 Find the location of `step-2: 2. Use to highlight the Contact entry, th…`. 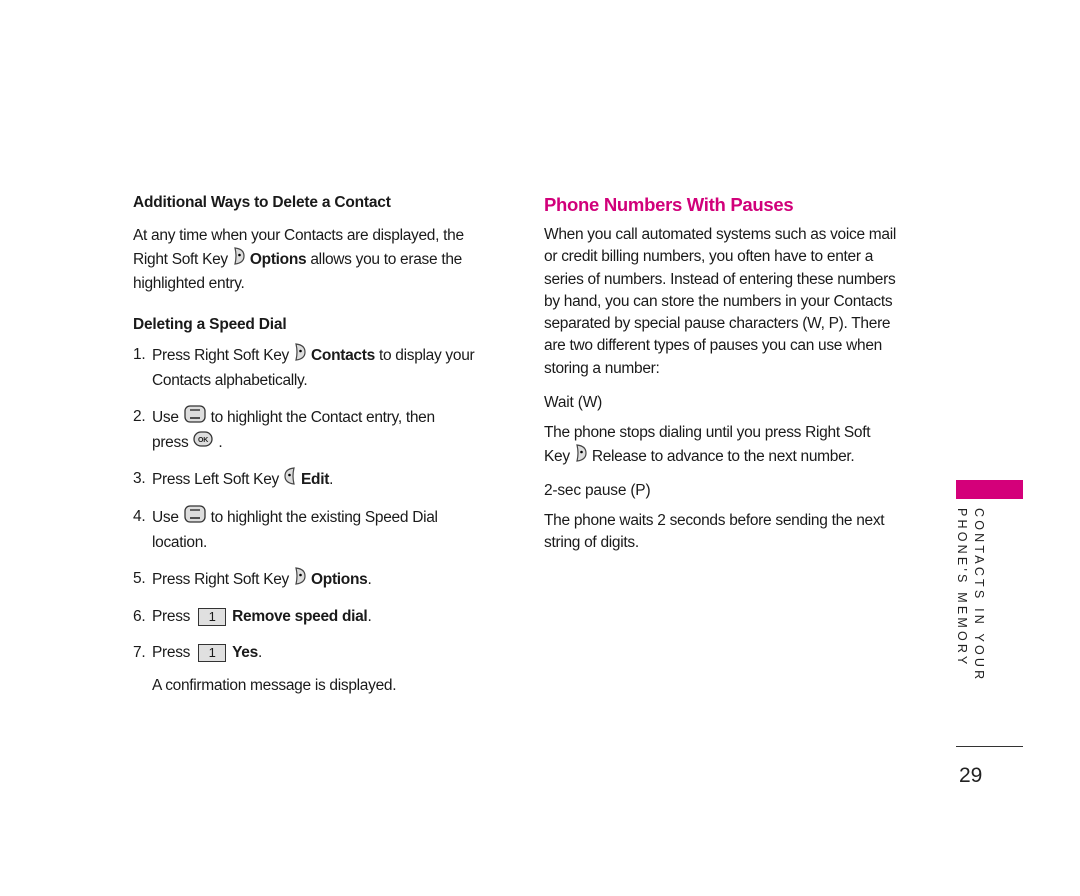

step-2: 2. Use to highlight the Contact entry, th… is located at coordinates (318, 430).